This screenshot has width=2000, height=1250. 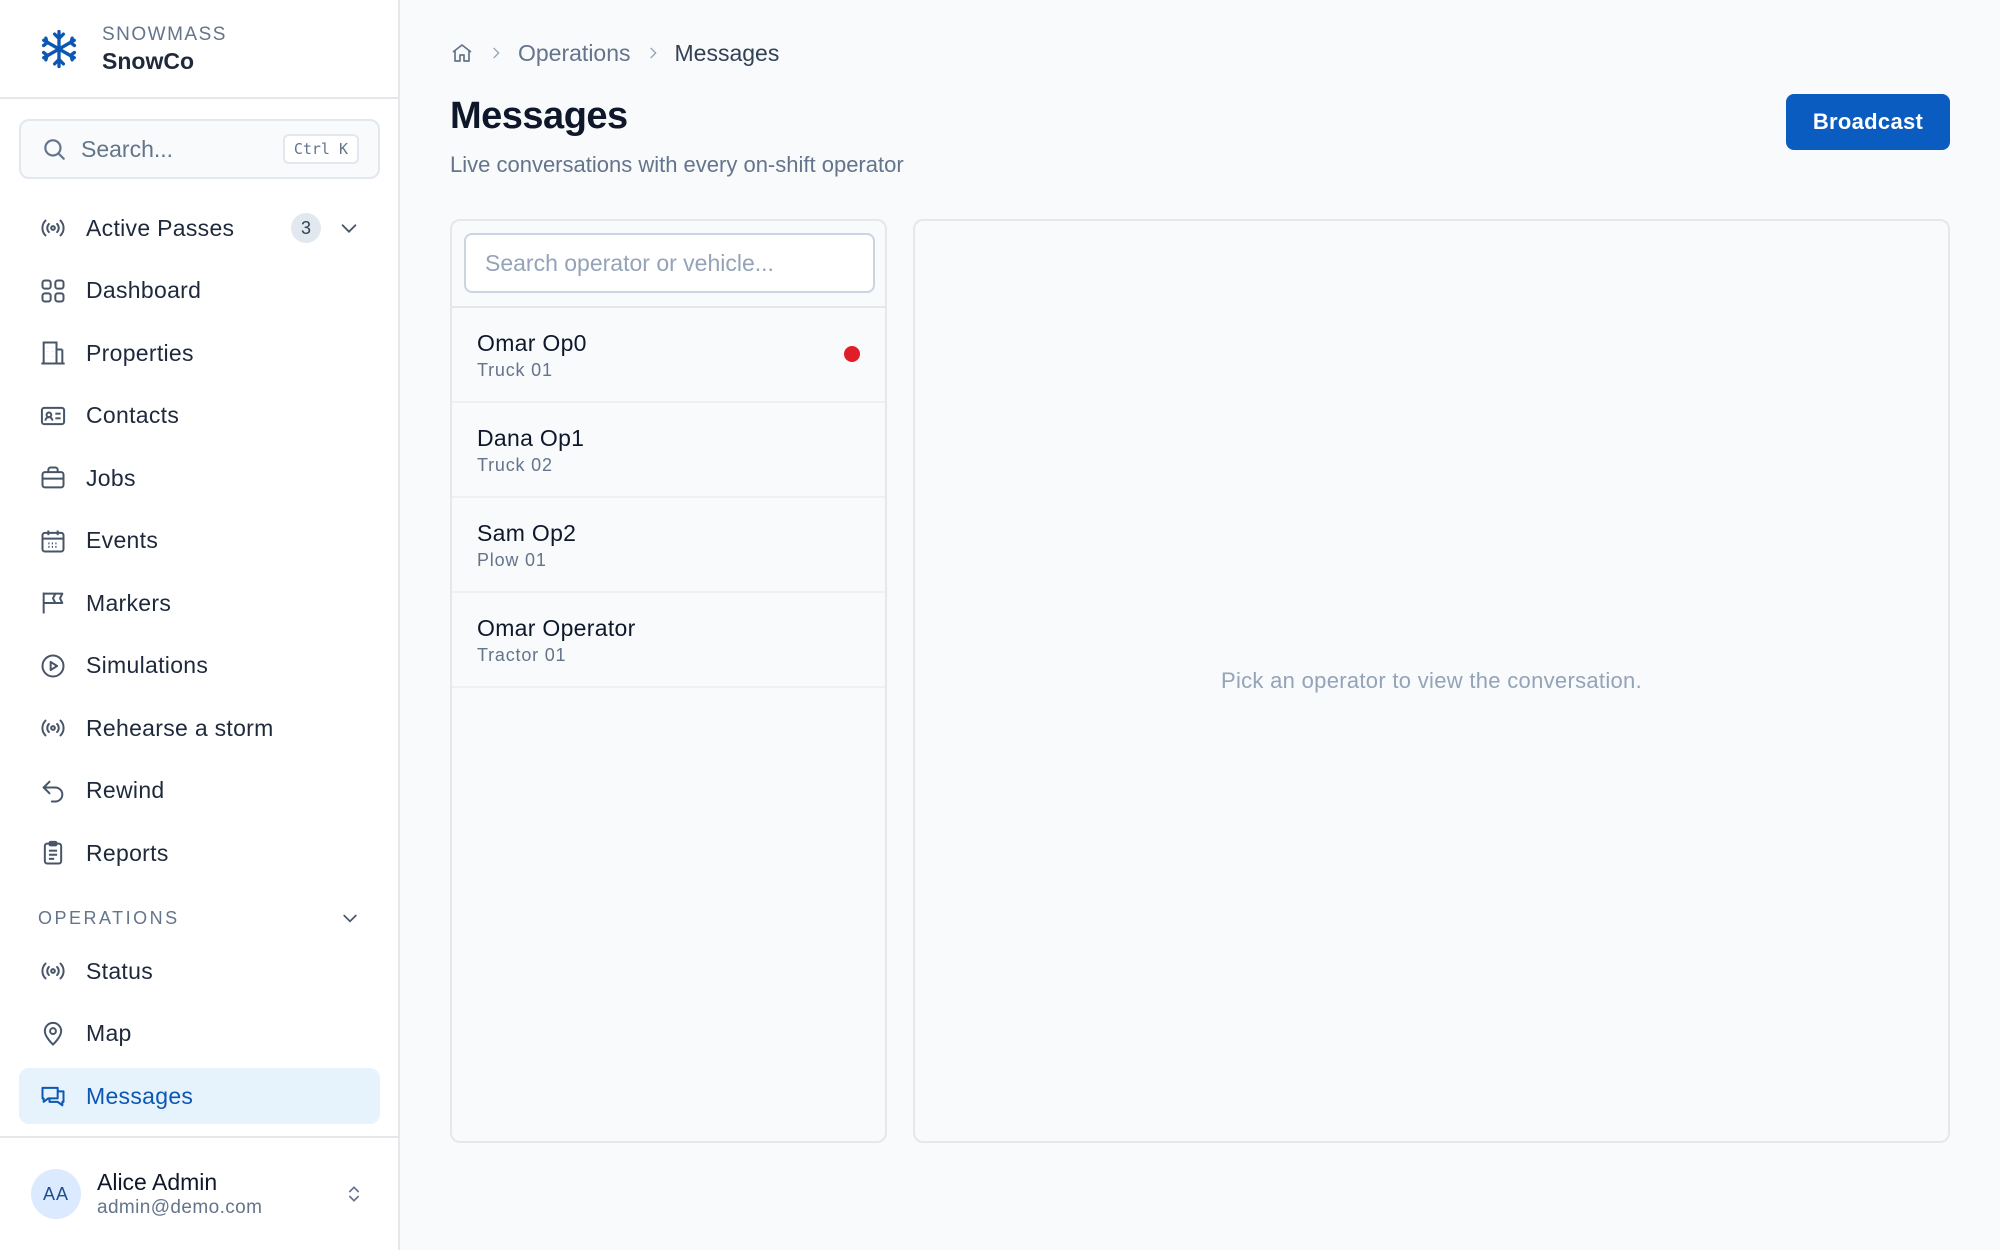 I want to click on operator-row: Omar Op0 Truck 01, so click(x=668, y=355).